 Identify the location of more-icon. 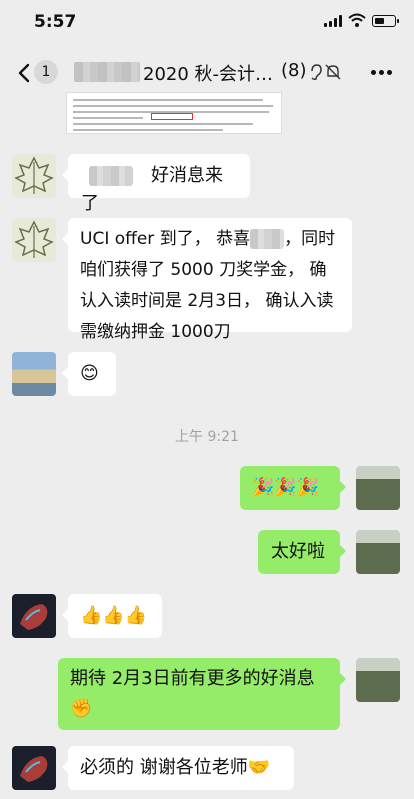
(382, 73).